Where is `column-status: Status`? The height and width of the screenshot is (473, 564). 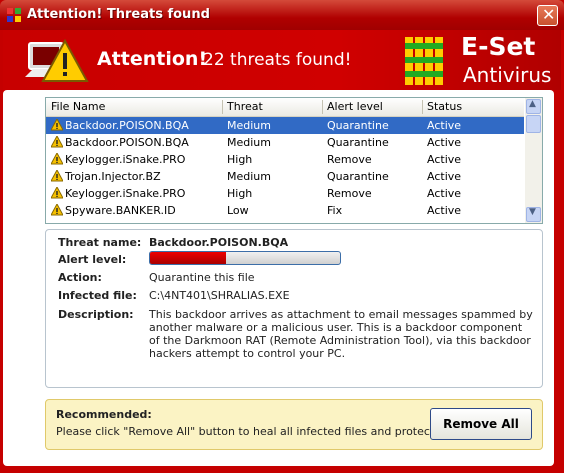
column-status: Status is located at coordinates (444, 106).